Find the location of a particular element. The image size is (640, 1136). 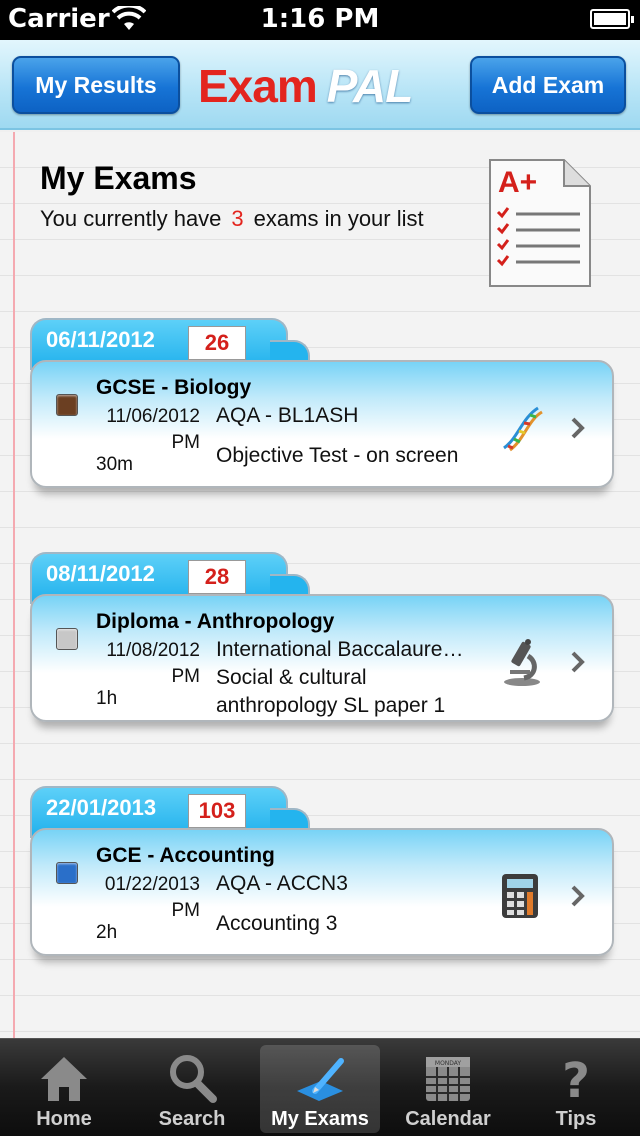

question-mark-icon: ? is located at coordinates (576, 1079).